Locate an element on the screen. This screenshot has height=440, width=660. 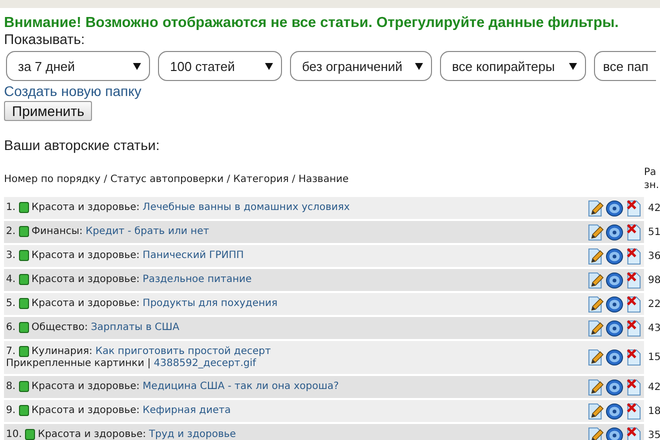
row-number: 7. is located at coordinates (11, 351).